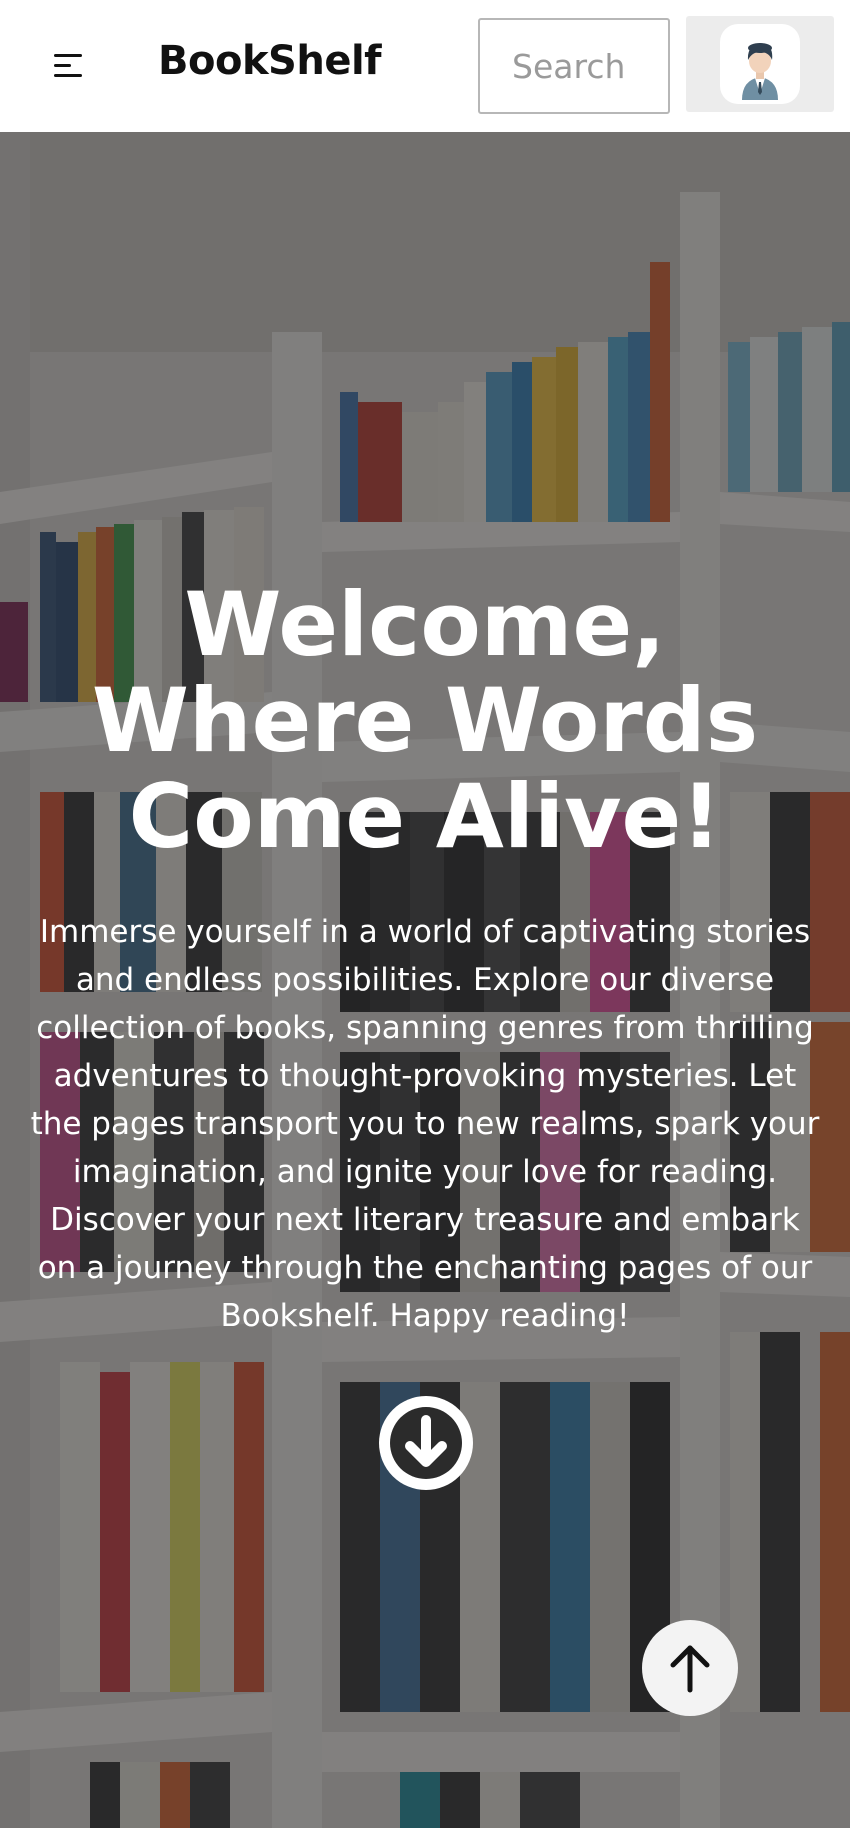 Image resolution: width=850 pixels, height=1828 pixels. Describe the element at coordinates (68, 55) in the screenshot. I see `hamburger-menu-icon` at that location.